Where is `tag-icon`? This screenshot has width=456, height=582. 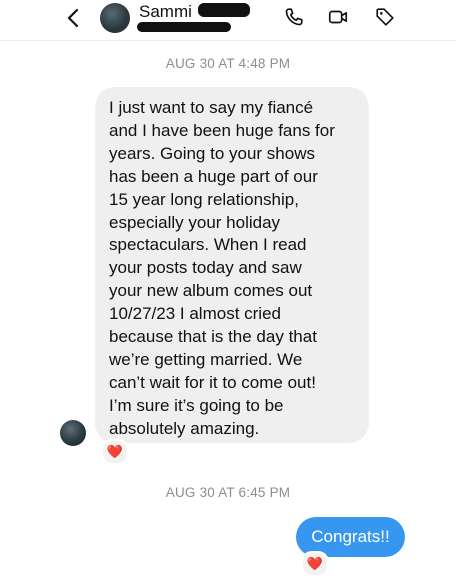 tag-icon is located at coordinates (385, 17).